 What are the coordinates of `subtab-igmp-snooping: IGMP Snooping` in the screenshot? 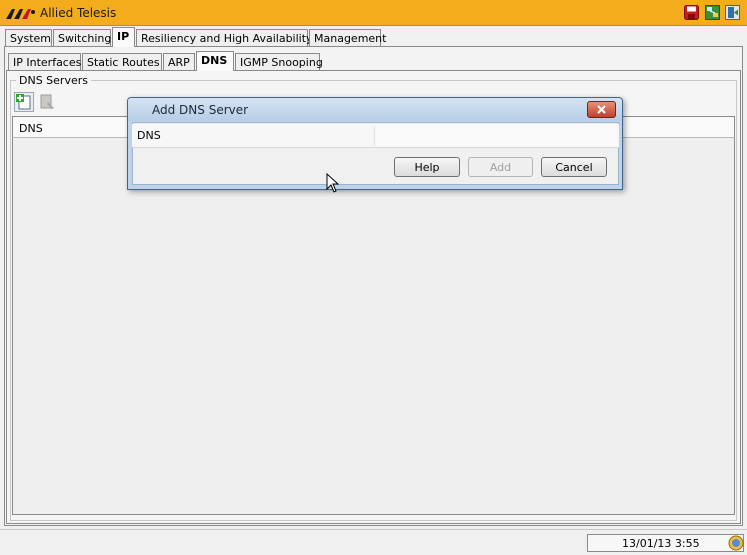 It's located at (279, 62).